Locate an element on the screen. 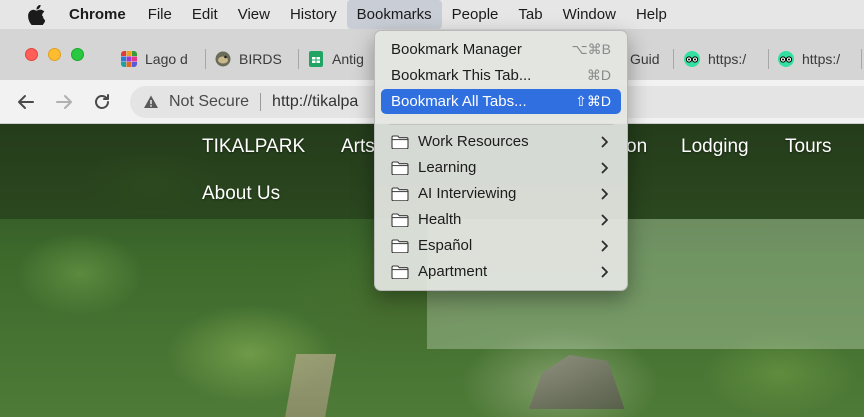 This screenshot has width=864, height=417. menu-tab: Tab is located at coordinates (530, 14).